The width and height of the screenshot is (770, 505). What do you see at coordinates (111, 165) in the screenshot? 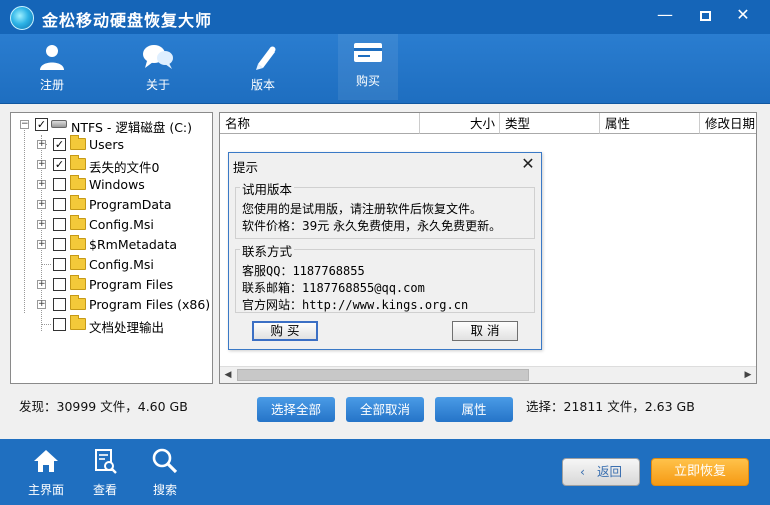
I see `tree-item-lost-files: + ✓ 丢失的文件0` at bounding box center [111, 165].